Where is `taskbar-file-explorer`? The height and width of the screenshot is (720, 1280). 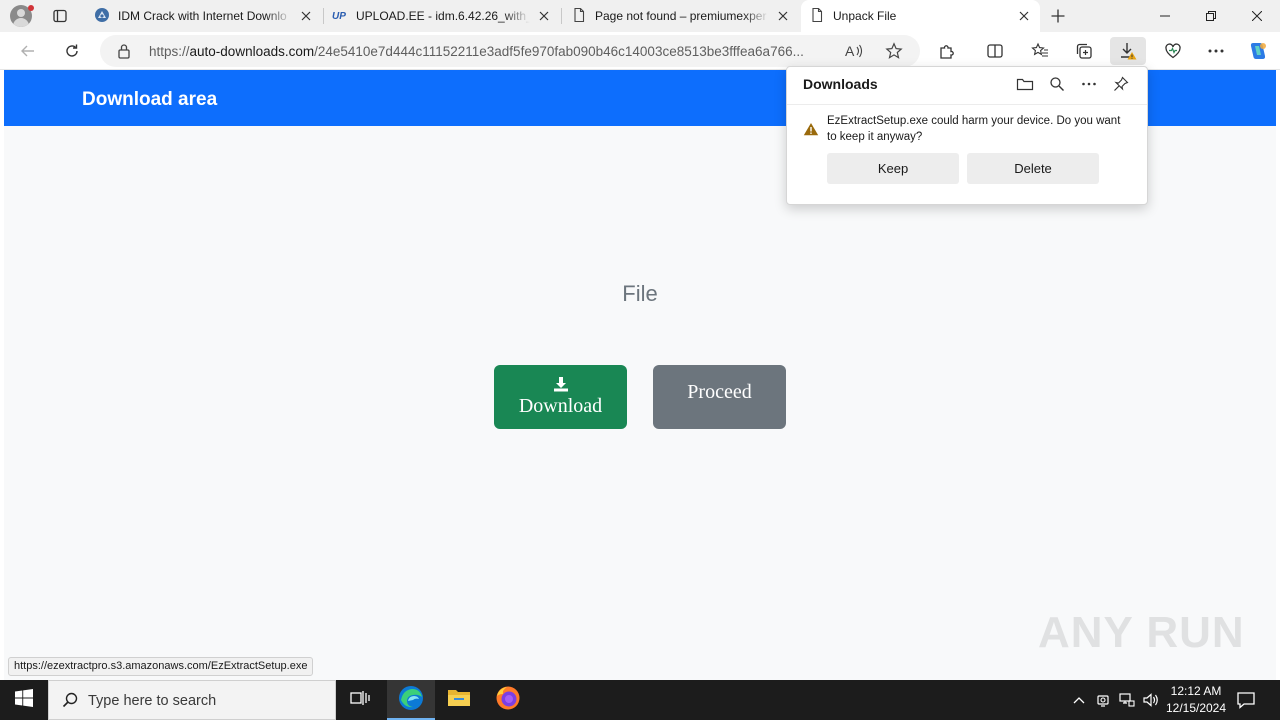 taskbar-file-explorer is located at coordinates (459, 700).